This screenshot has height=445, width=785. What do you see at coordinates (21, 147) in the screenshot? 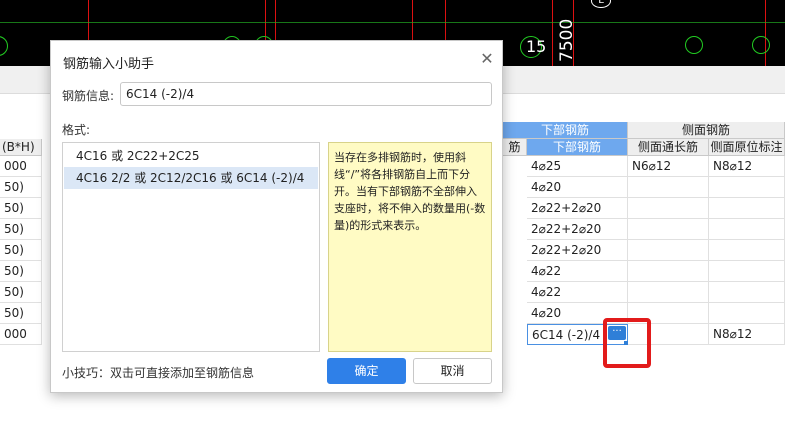
I see `header-bh: (B*H)` at bounding box center [21, 147].